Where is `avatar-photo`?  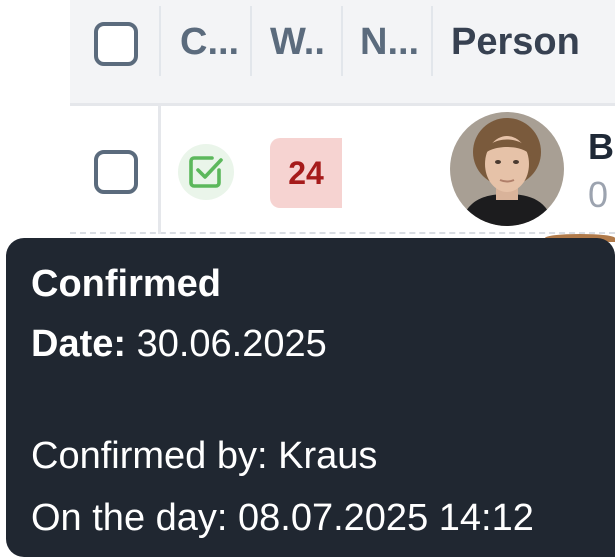 avatar-photo is located at coordinates (507, 169).